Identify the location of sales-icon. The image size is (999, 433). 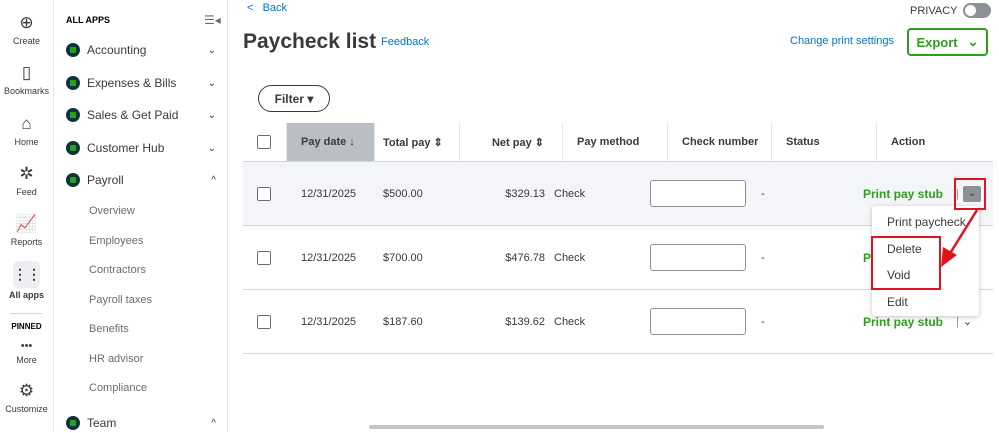
(73, 115).